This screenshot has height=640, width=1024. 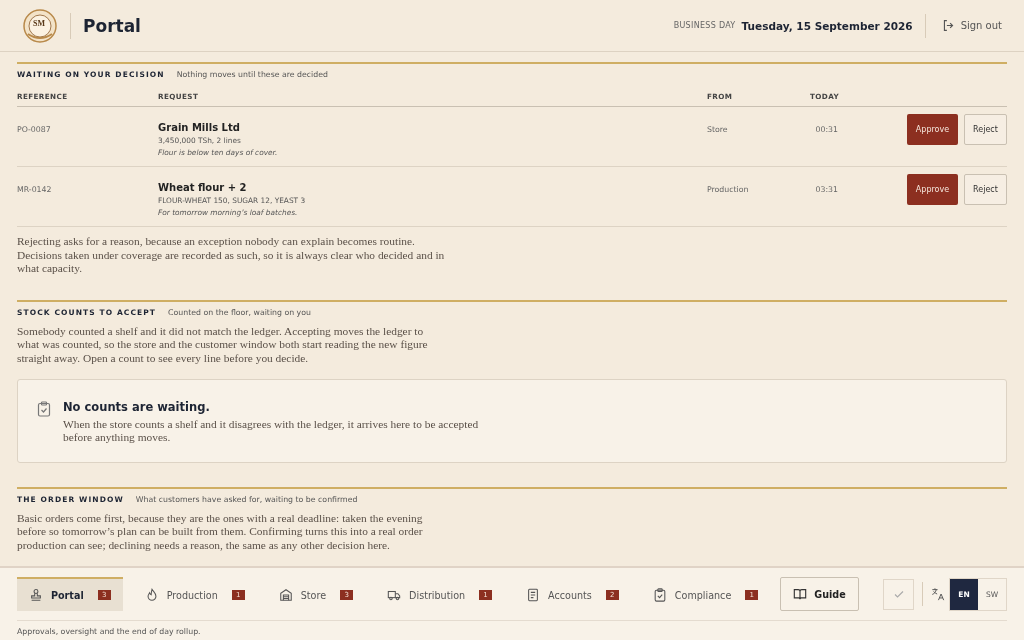 What do you see at coordinates (938, 594) in the screenshot?
I see `translate-icon` at bounding box center [938, 594].